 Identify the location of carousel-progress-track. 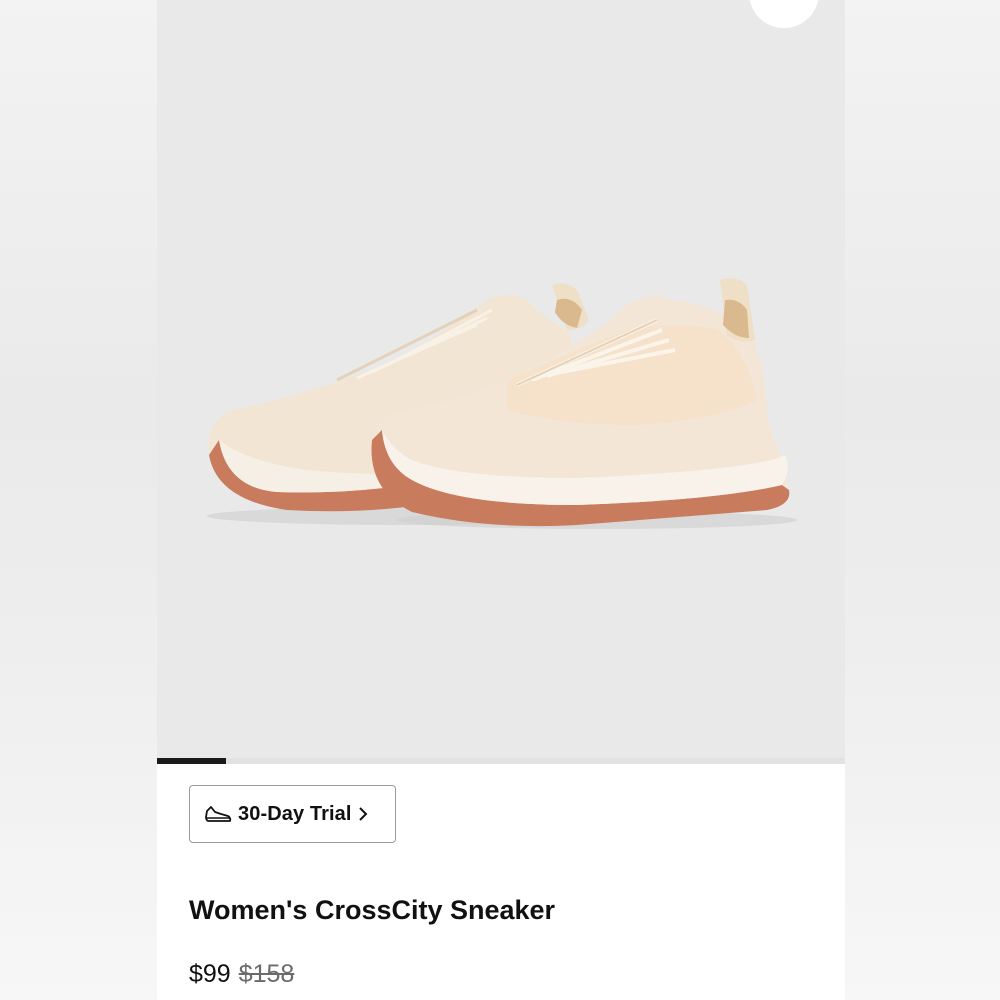
(501, 761).